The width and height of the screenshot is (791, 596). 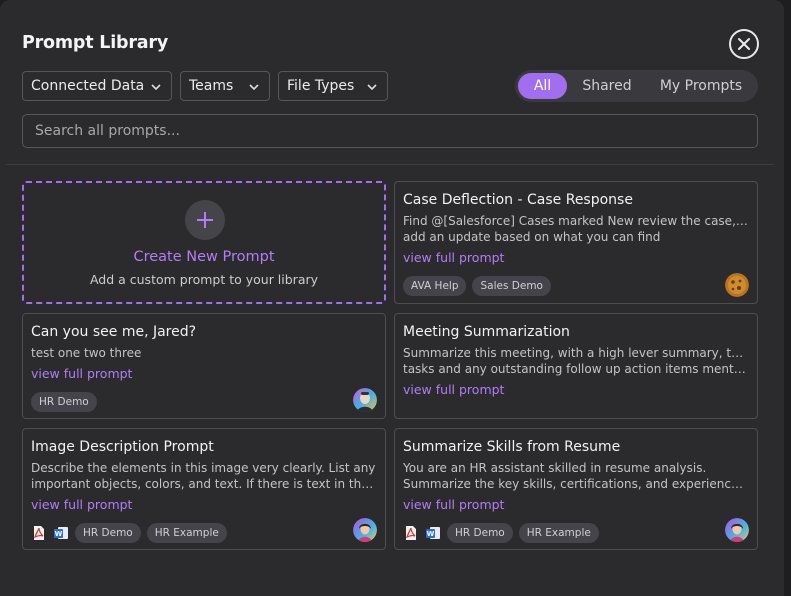 What do you see at coordinates (88, 86) in the screenshot?
I see `connected-data-label: Connected Data` at bounding box center [88, 86].